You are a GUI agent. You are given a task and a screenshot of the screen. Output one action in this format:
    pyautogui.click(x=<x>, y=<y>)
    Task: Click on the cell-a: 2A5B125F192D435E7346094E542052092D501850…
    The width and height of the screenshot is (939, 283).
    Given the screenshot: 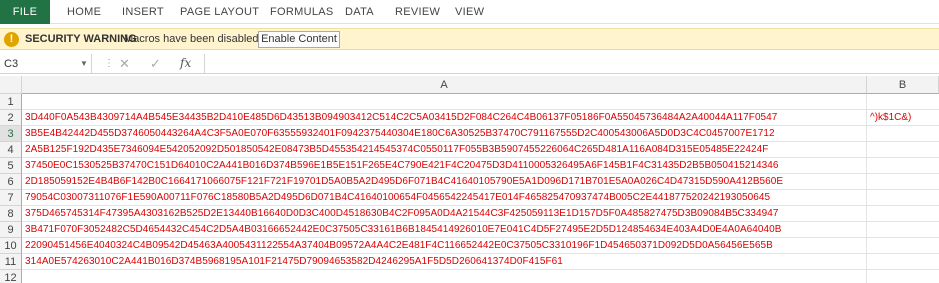 What is the action you would take?
    pyautogui.click(x=444, y=150)
    